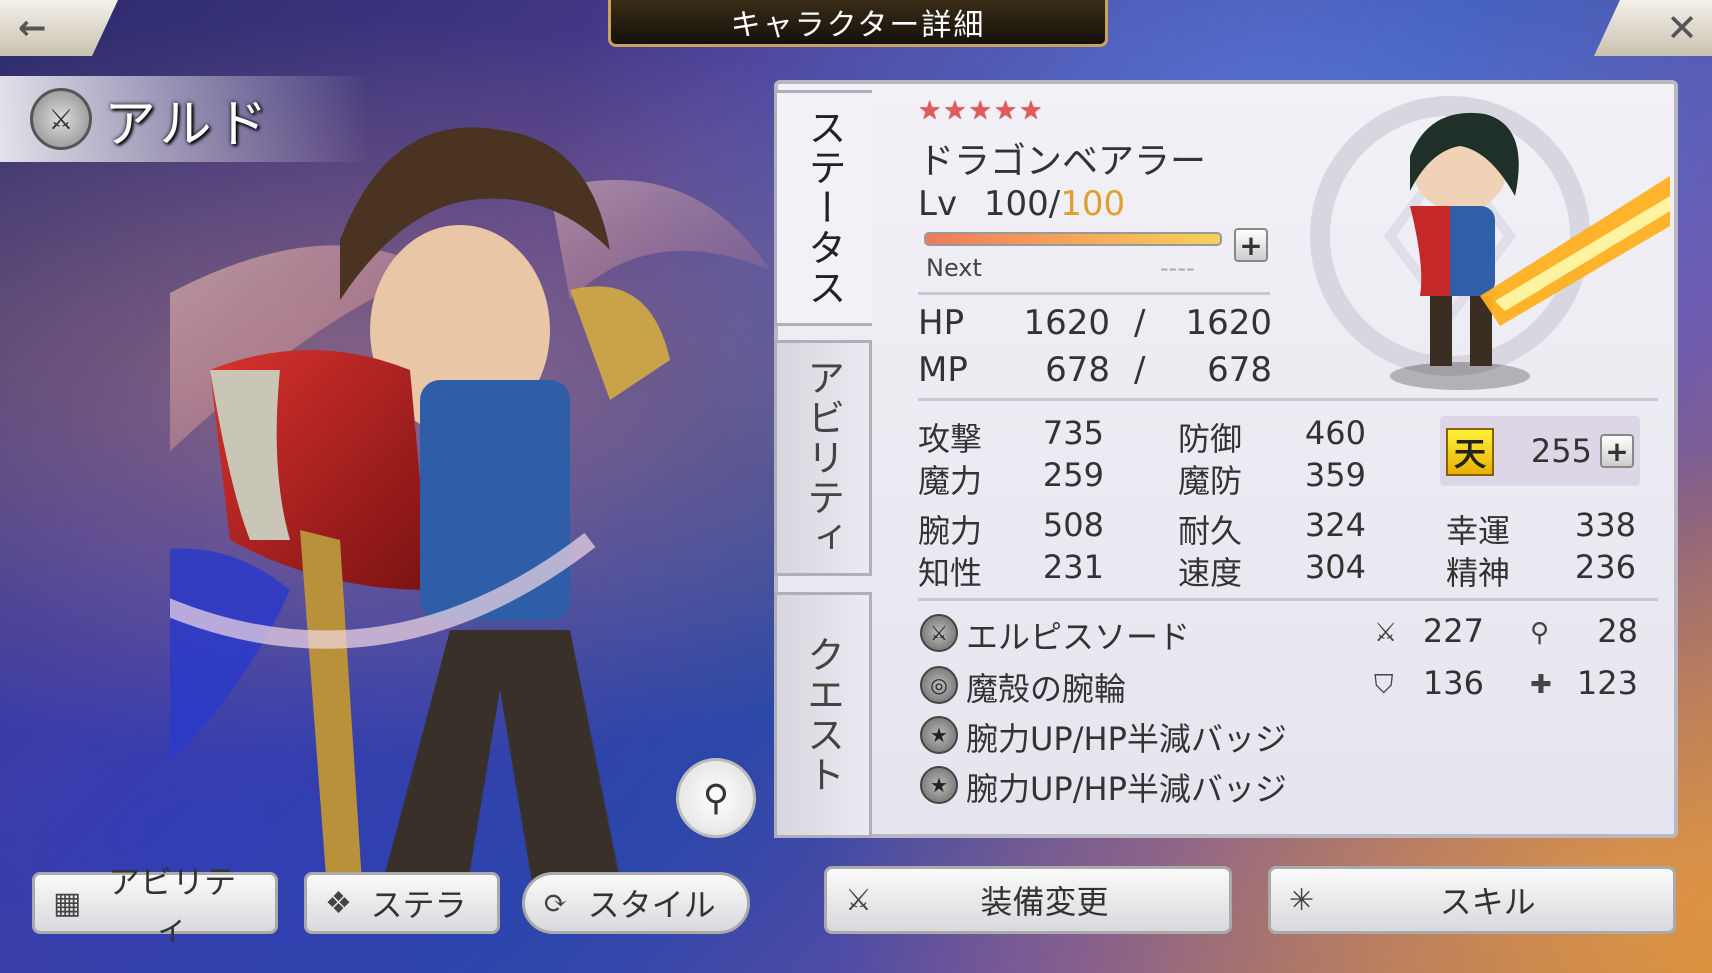 The height and width of the screenshot is (973, 1712). I want to click on rarity-stars: ★★★★★, so click(981, 111).